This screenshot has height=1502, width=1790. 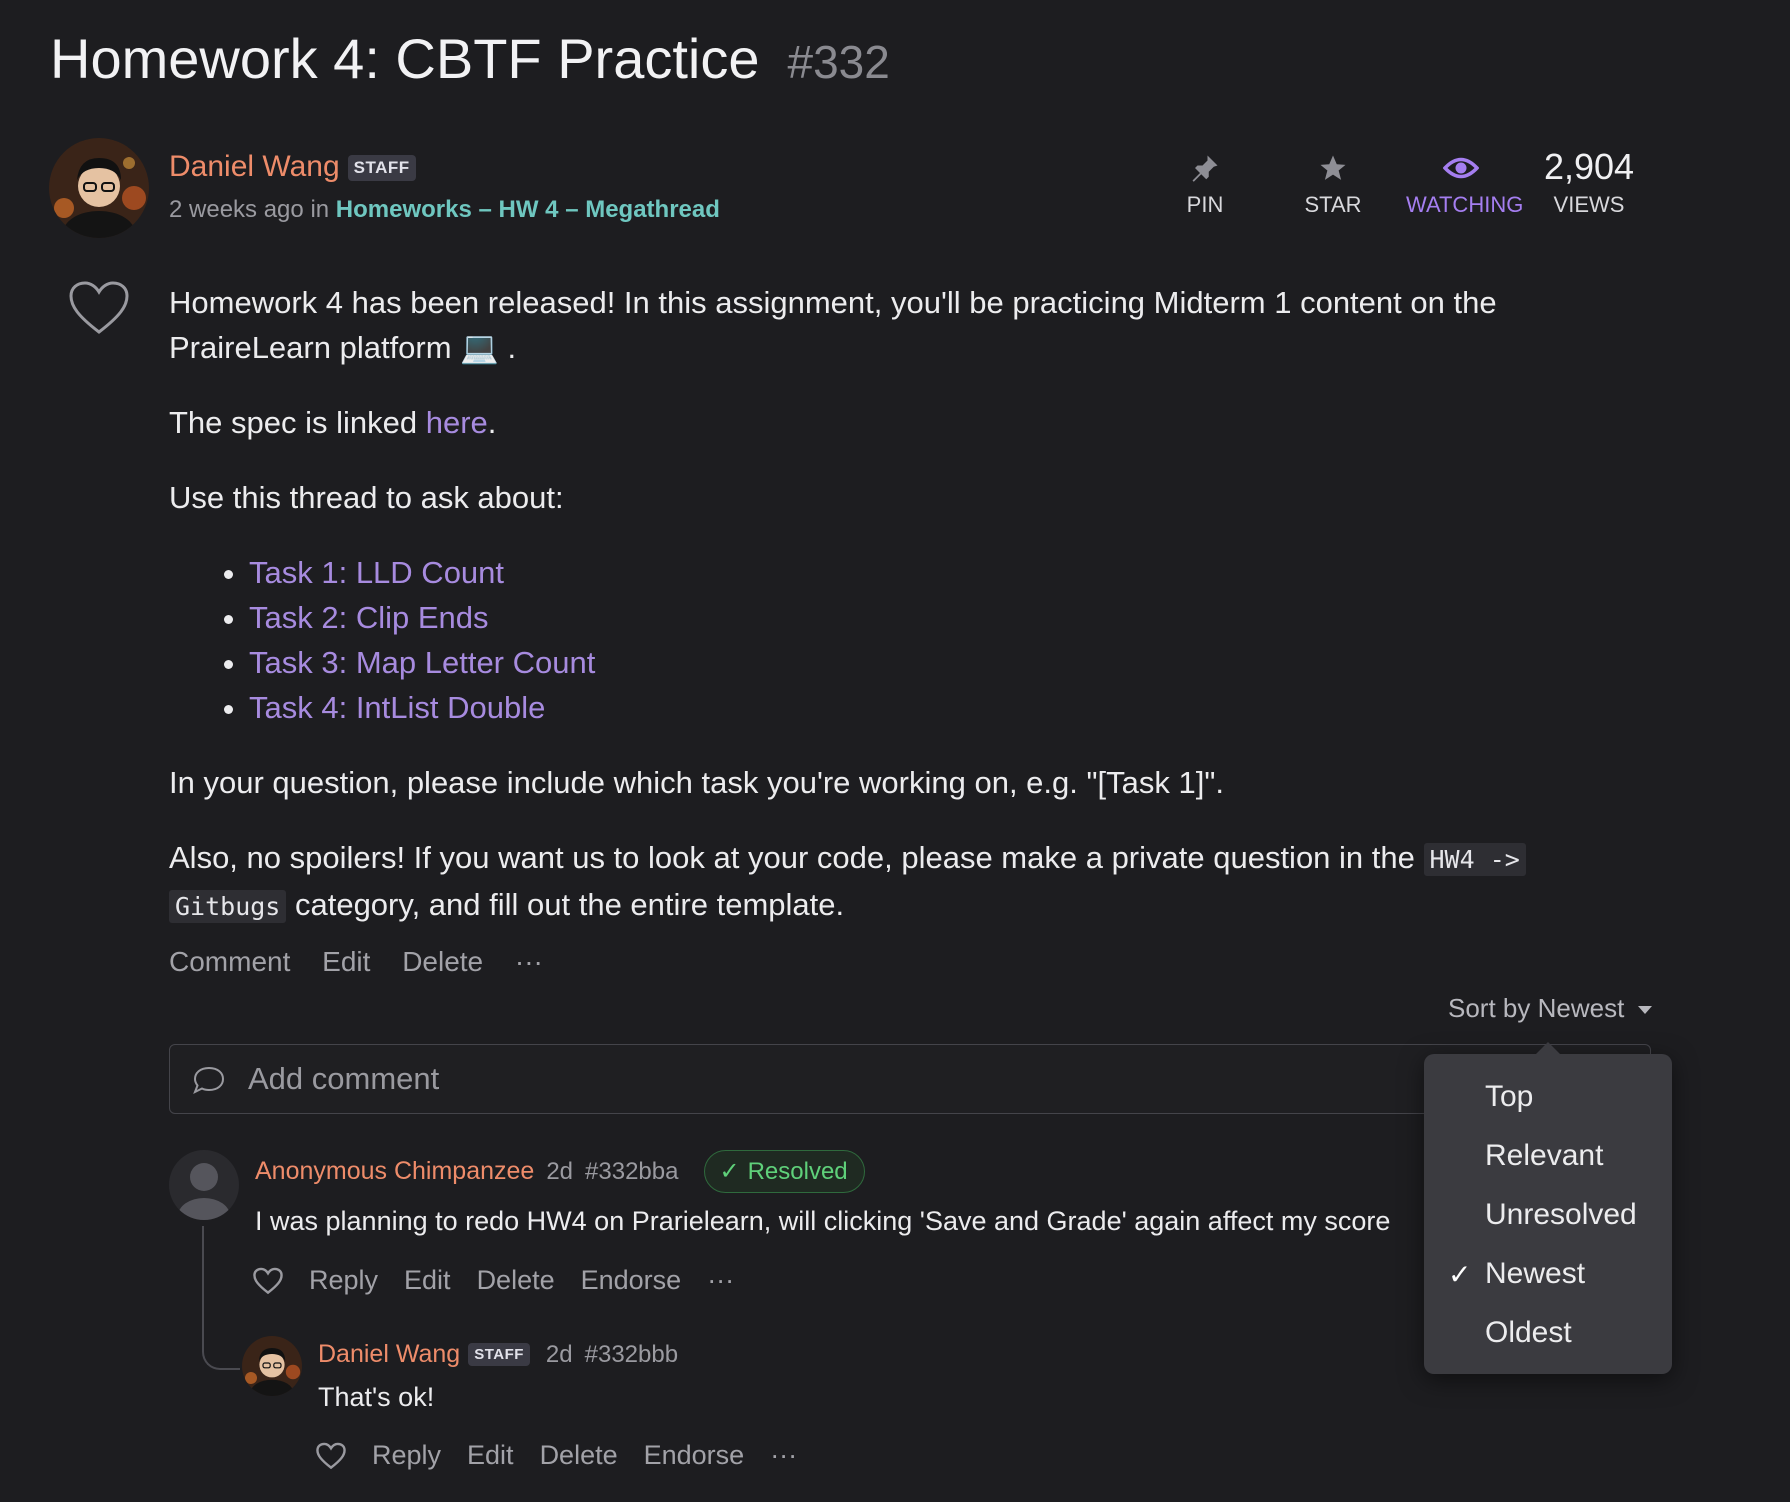 What do you see at coordinates (1589, 204) in the screenshot?
I see `views-label: VIEWS` at bounding box center [1589, 204].